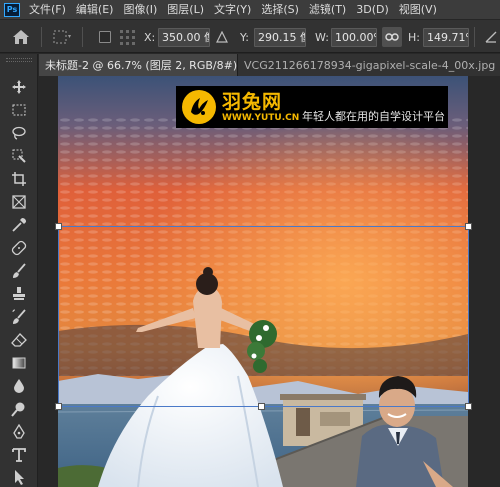  Describe the element at coordinates (128, 37) in the screenshot. I see `reference-grid-icon` at that location.